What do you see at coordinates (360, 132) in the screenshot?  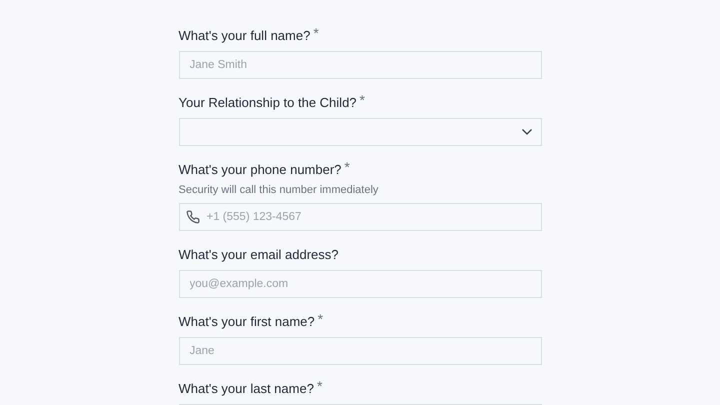 I see `relationship-dropdown` at bounding box center [360, 132].